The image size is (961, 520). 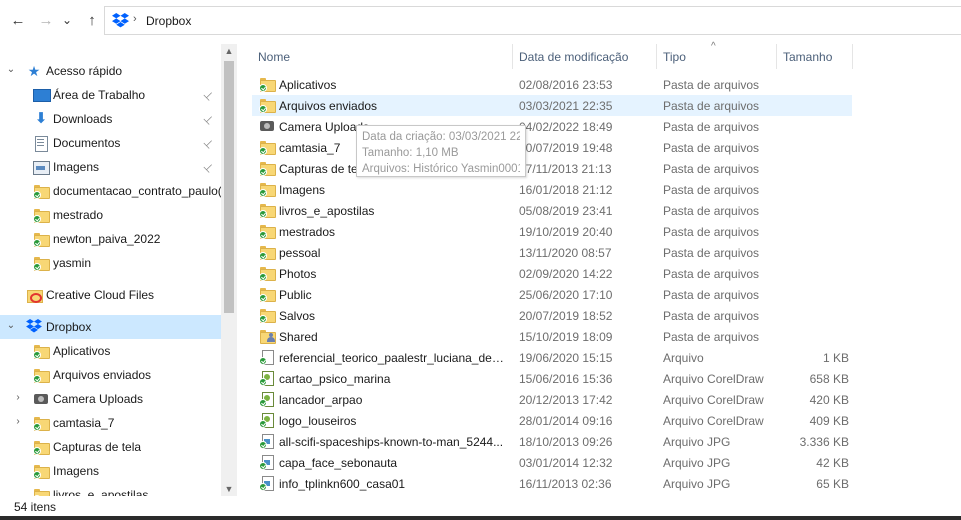 I want to click on file-name: livros_e_apostilas, so click(x=327, y=211).